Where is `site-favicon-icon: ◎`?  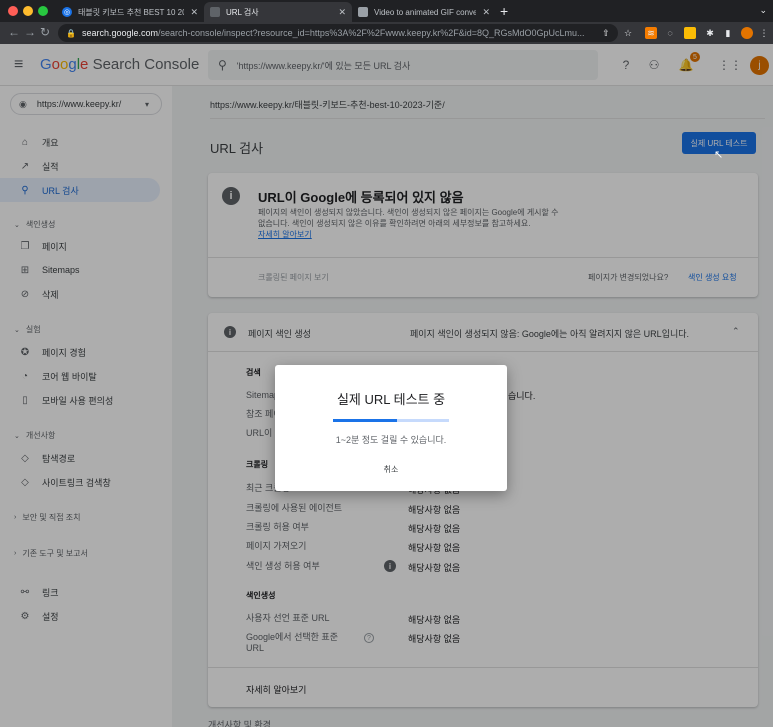 site-favicon-icon: ◎ is located at coordinates (67, 12).